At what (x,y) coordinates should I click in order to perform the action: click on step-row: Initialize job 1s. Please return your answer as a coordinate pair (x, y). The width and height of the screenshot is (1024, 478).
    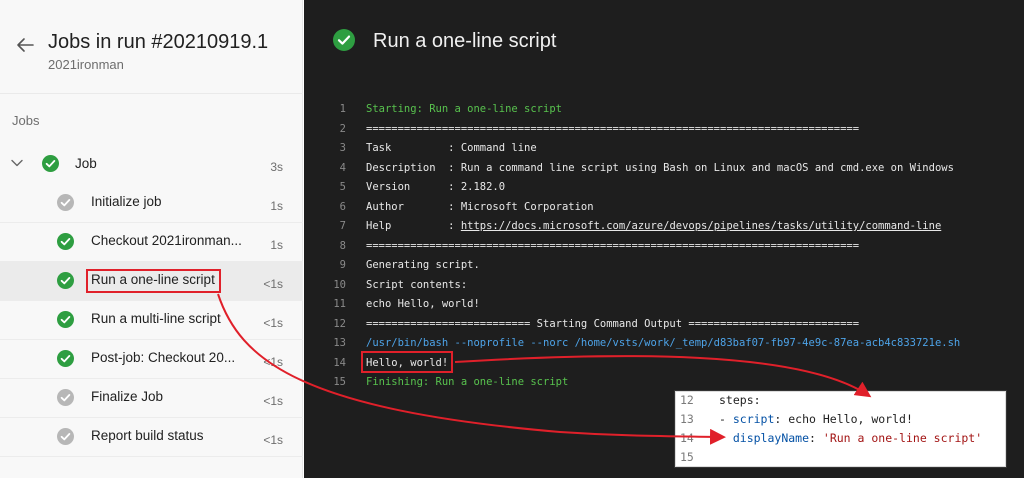
    Looking at the image, I should click on (151, 202).